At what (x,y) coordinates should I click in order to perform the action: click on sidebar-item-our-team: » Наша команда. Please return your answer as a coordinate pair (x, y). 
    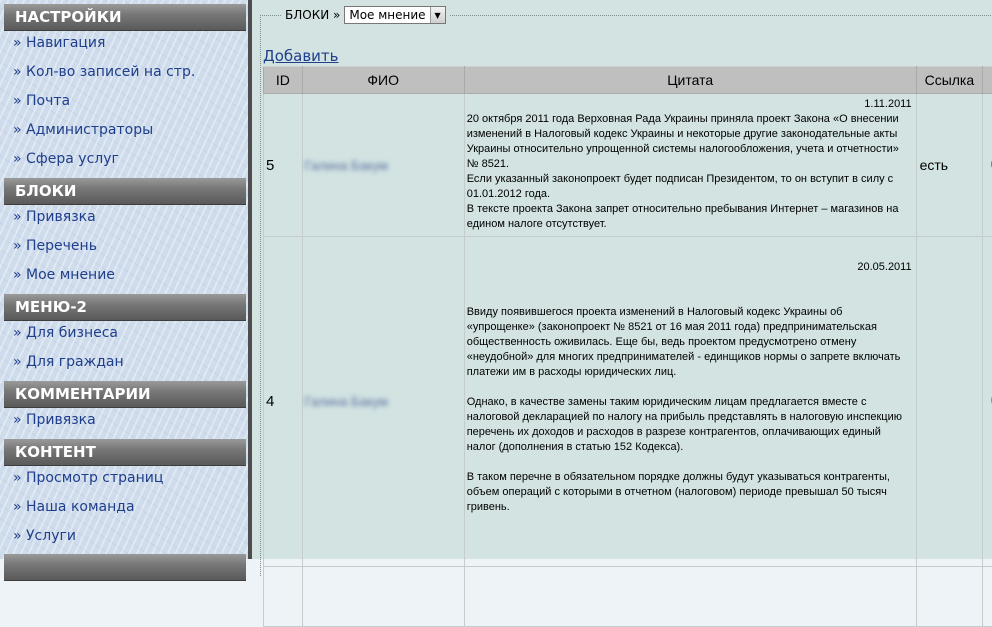
    Looking at the image, I should click on (74, 507).